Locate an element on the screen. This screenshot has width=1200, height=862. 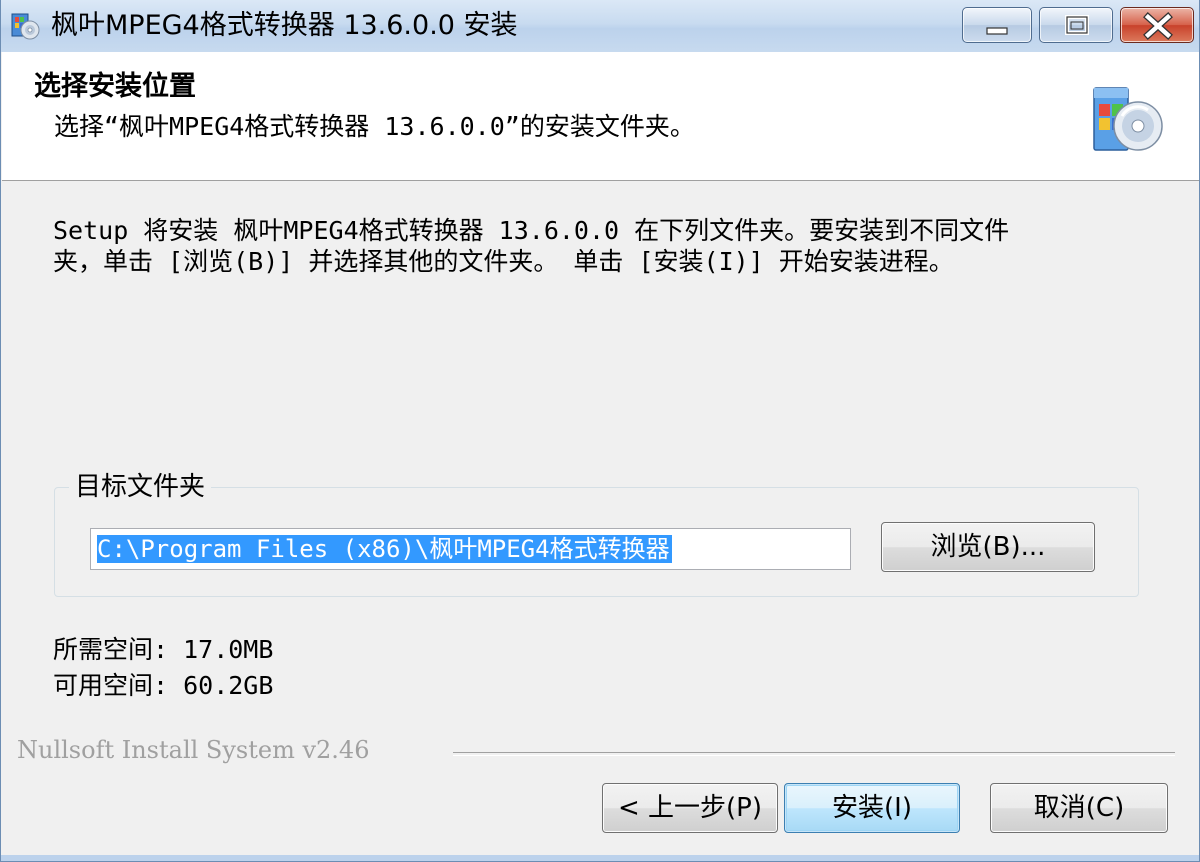
maximize-icon is located at coordinates (1077, 25).